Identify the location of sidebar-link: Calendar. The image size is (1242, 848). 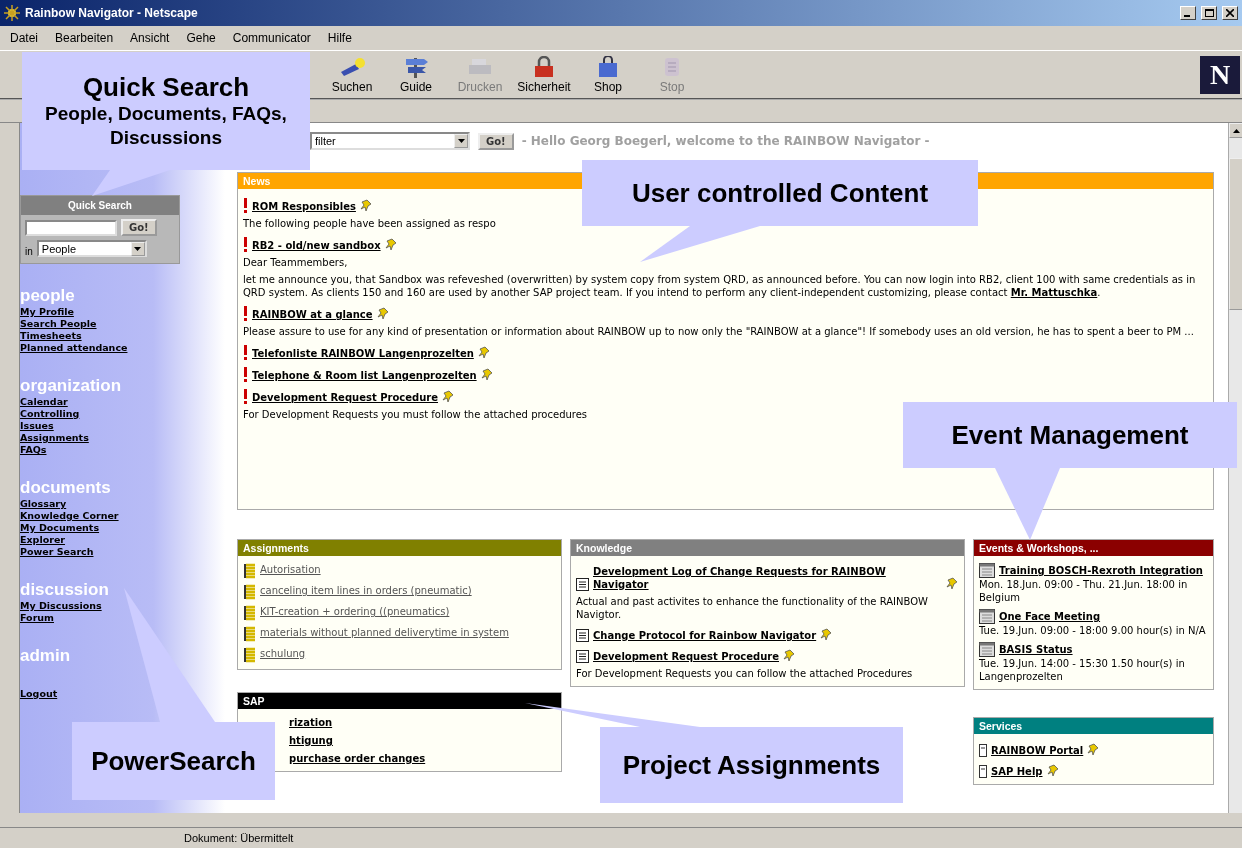
(44, 402).